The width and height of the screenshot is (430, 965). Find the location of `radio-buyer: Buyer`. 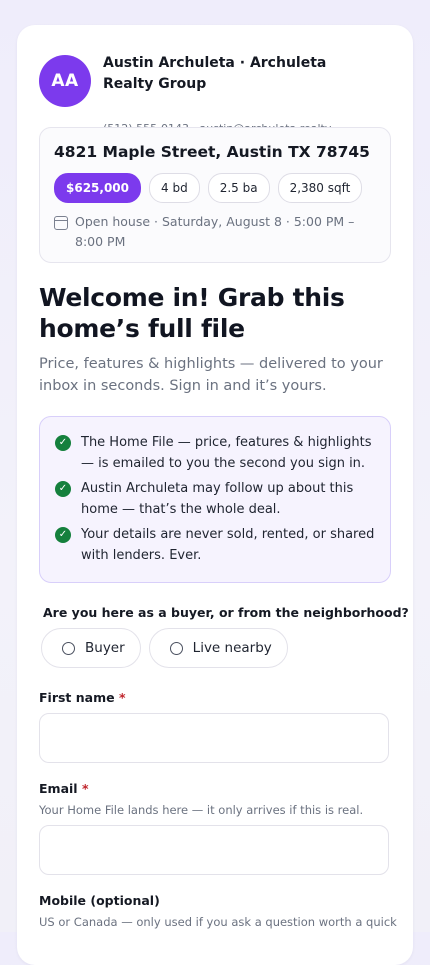

radio-buyer: Buyer is located at coordinates (91, 648).